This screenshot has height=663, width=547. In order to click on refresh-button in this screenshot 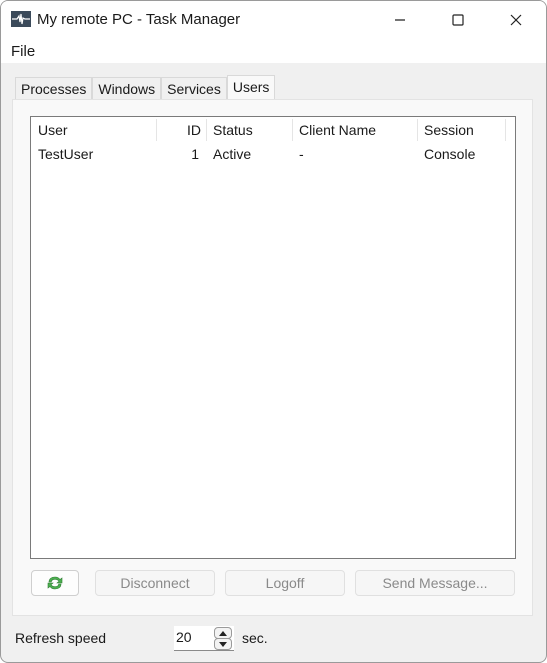, I will do `click(55, 583)`.